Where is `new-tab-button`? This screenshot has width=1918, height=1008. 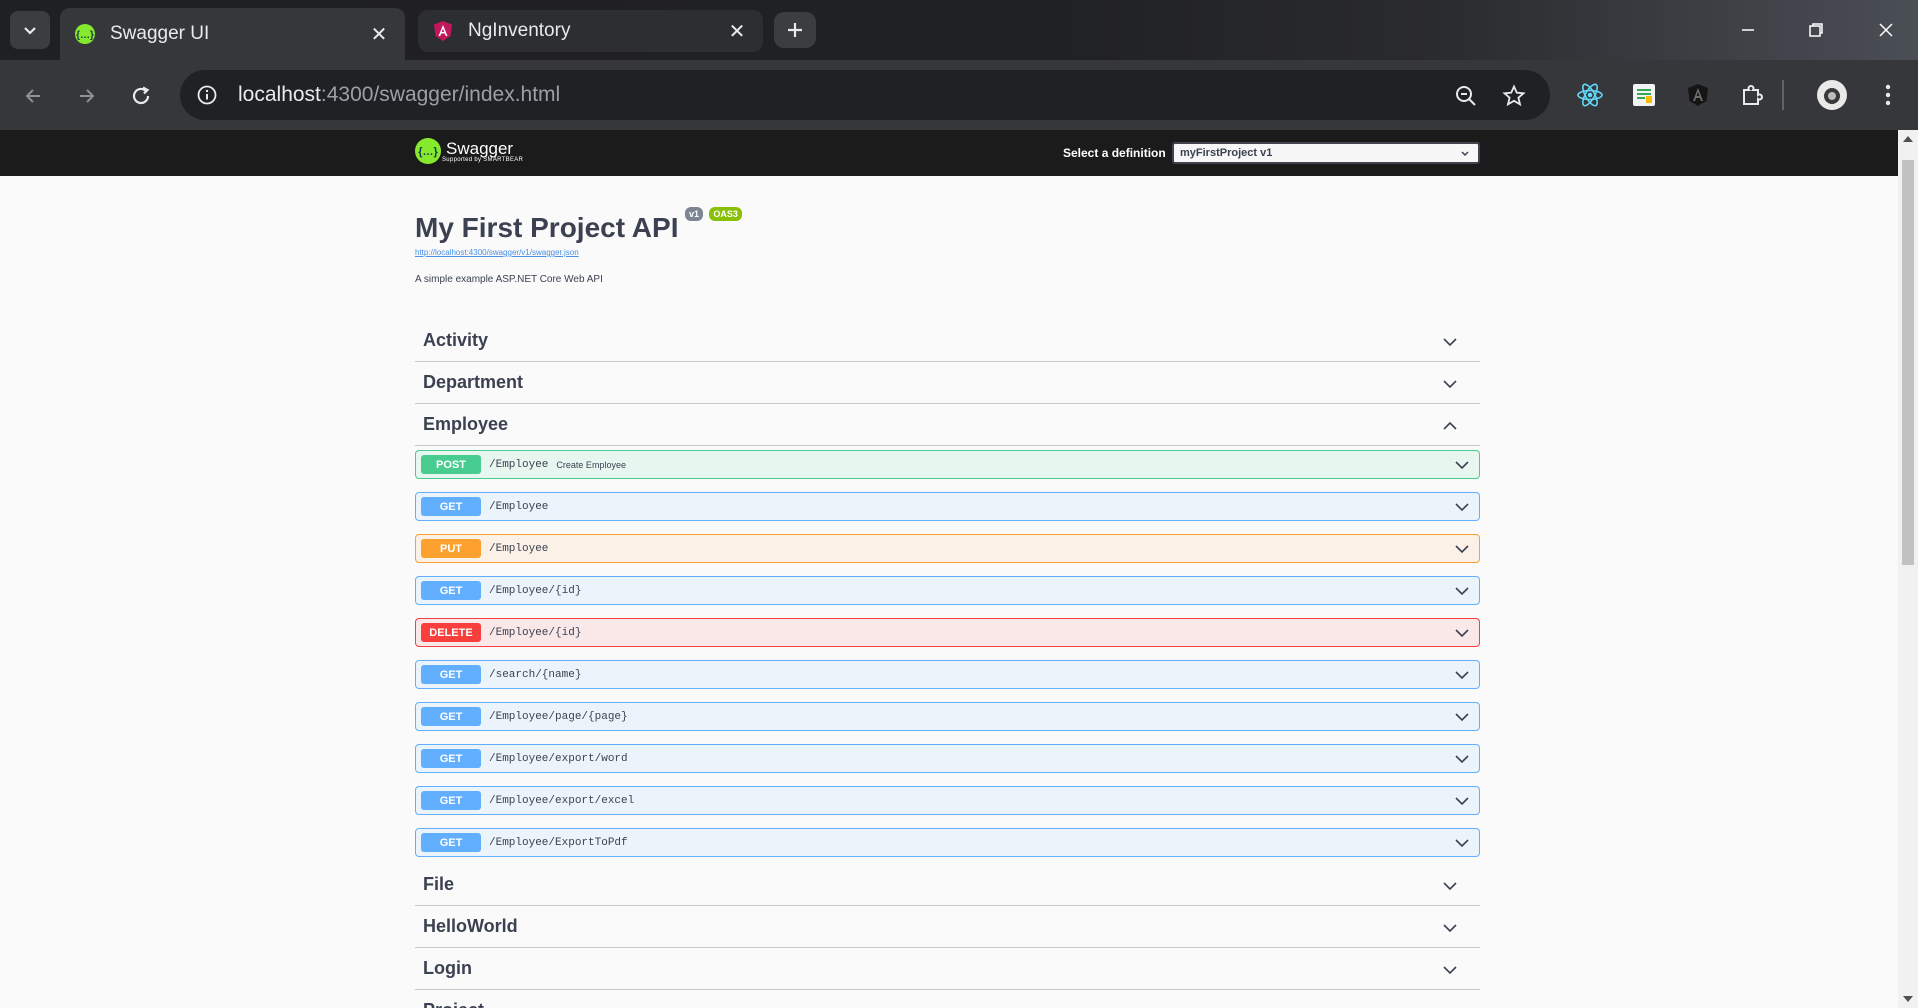
new-tab-button is located at coordinates (795, 30).